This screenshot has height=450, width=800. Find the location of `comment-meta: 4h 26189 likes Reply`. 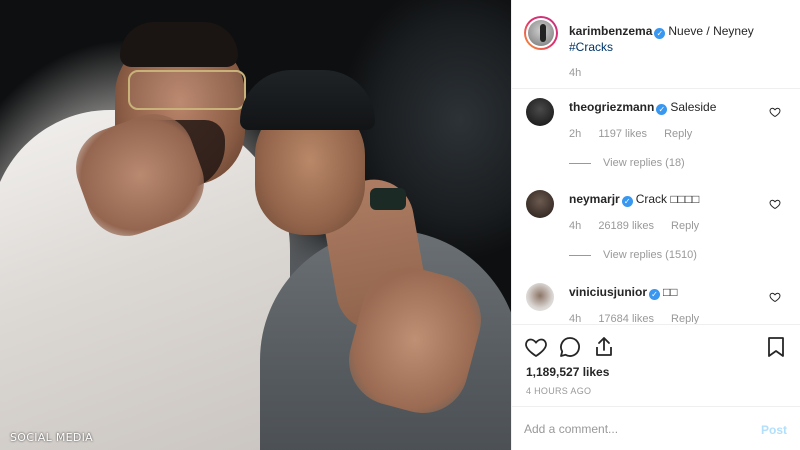

comment-meta: 4h 26189 likes Reply is located at coordinates (641, 226).